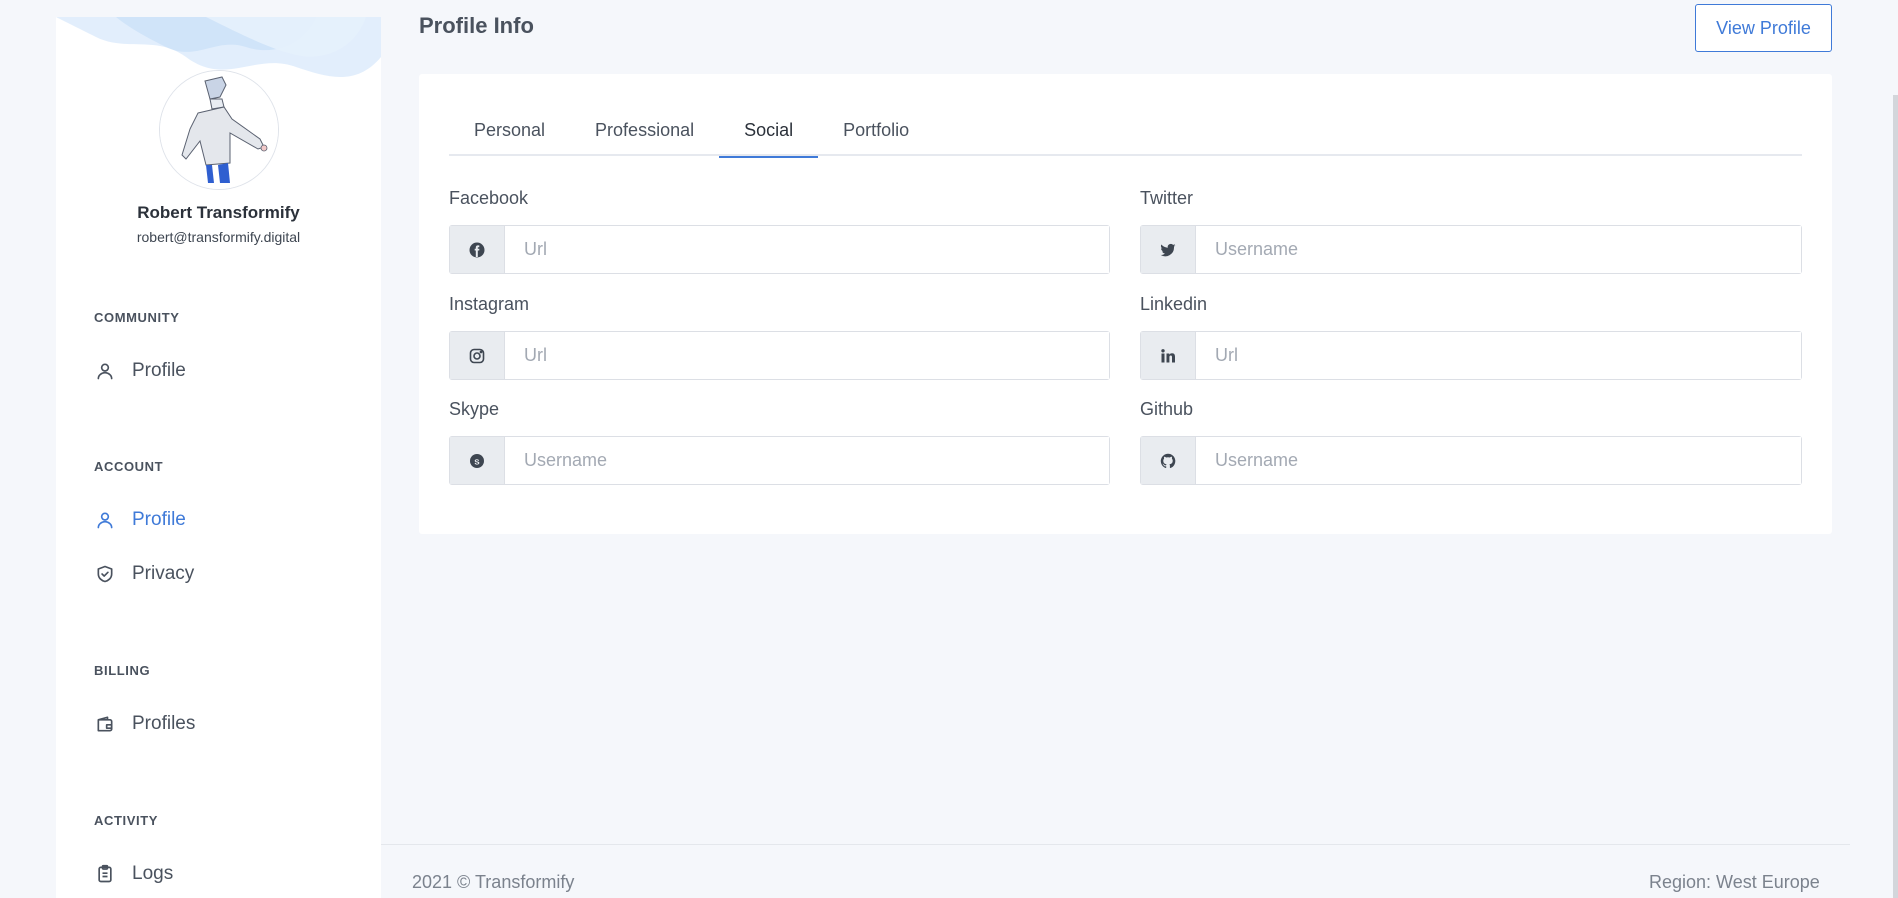 The height and width of the screenshot is (898, 1898). I want to click on instagram-icon, so click(477, 355).